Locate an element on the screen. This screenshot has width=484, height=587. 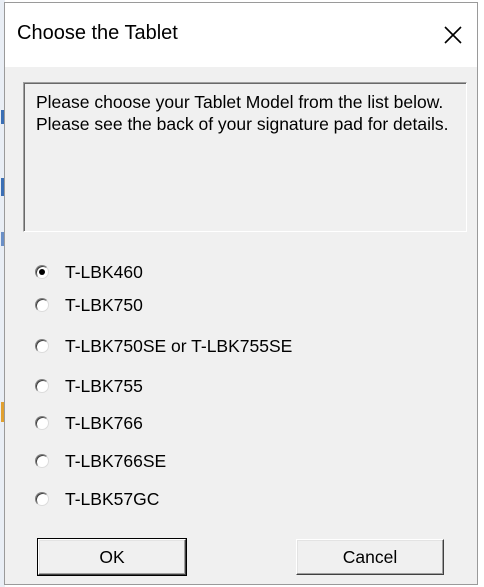
title-bar: Choose the Tablet is located at coordinates (241, 35).